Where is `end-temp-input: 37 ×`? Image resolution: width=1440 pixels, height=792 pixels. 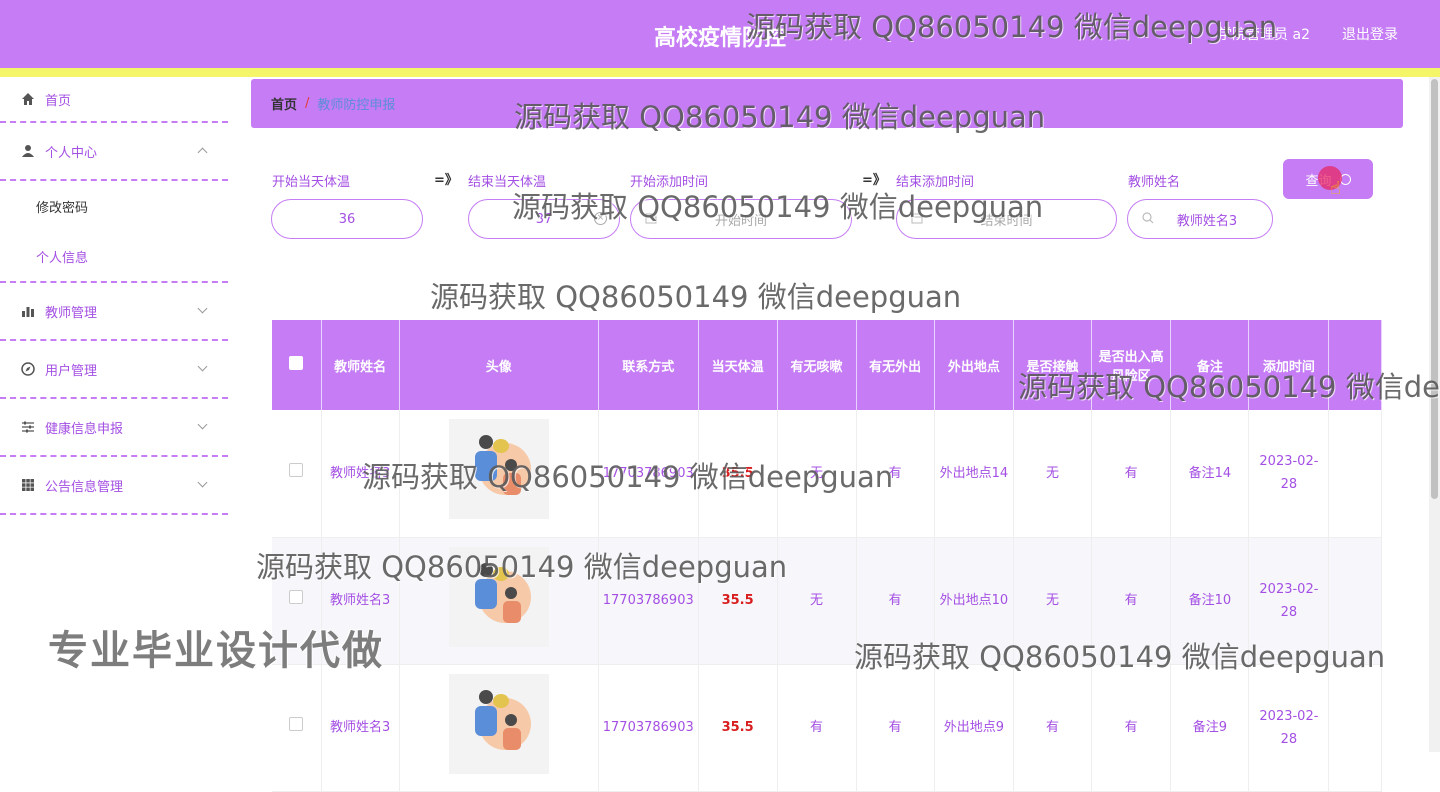
end-temp-input: 37 × is located at coordinates (544, 219).